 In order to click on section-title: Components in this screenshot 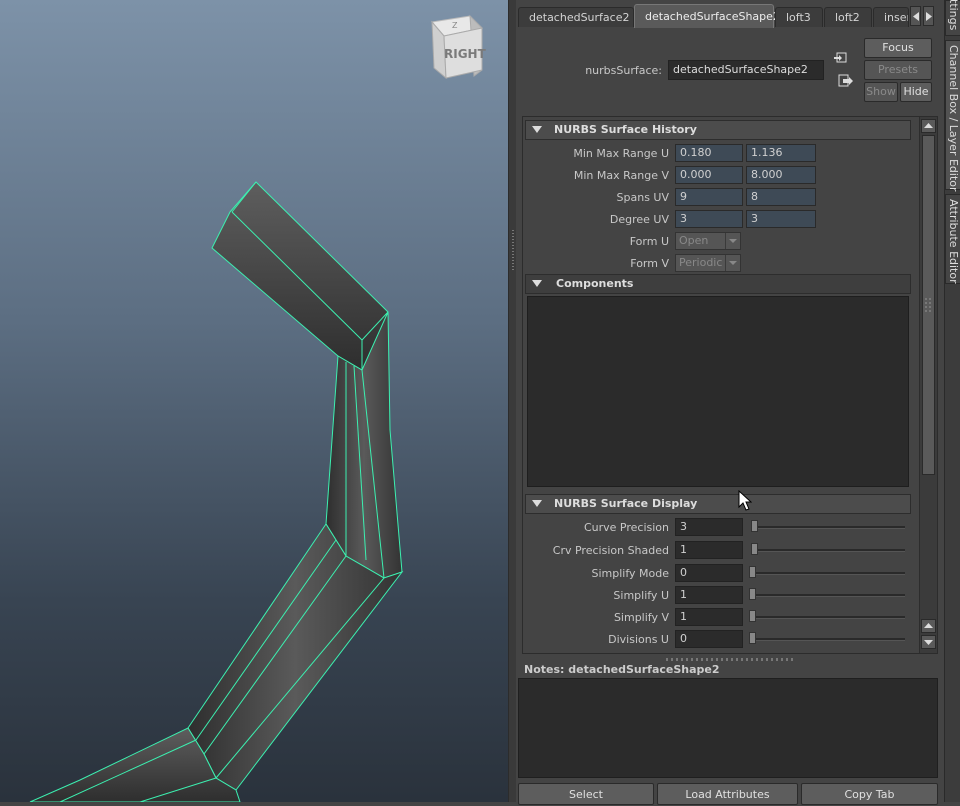, I will do `click(595, 283)`.